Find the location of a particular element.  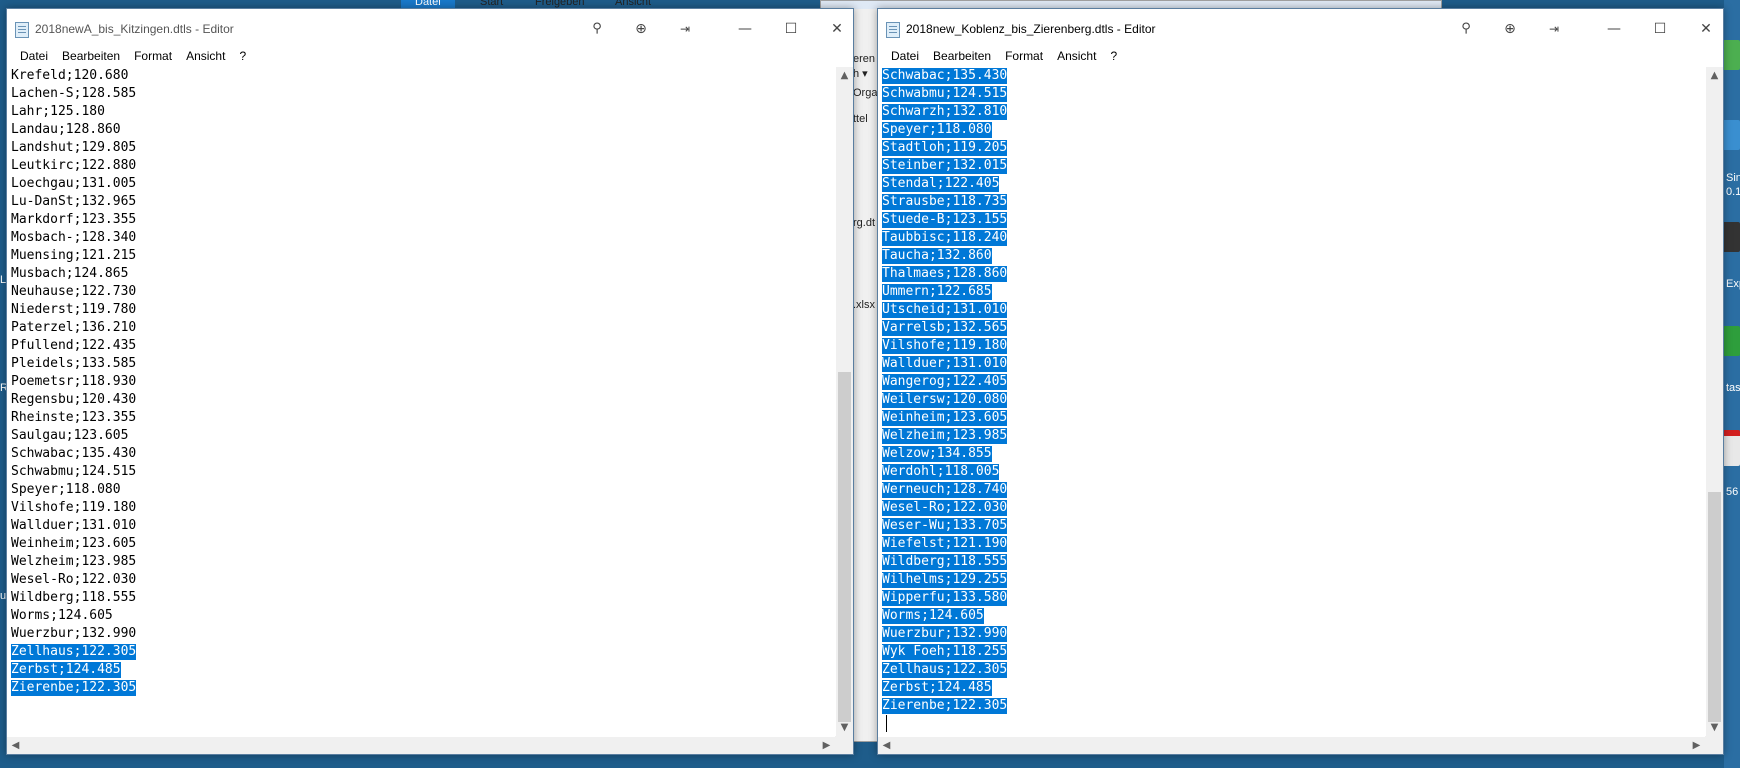

text-line: Worms;124.605 is located at coordinates (421, 616).